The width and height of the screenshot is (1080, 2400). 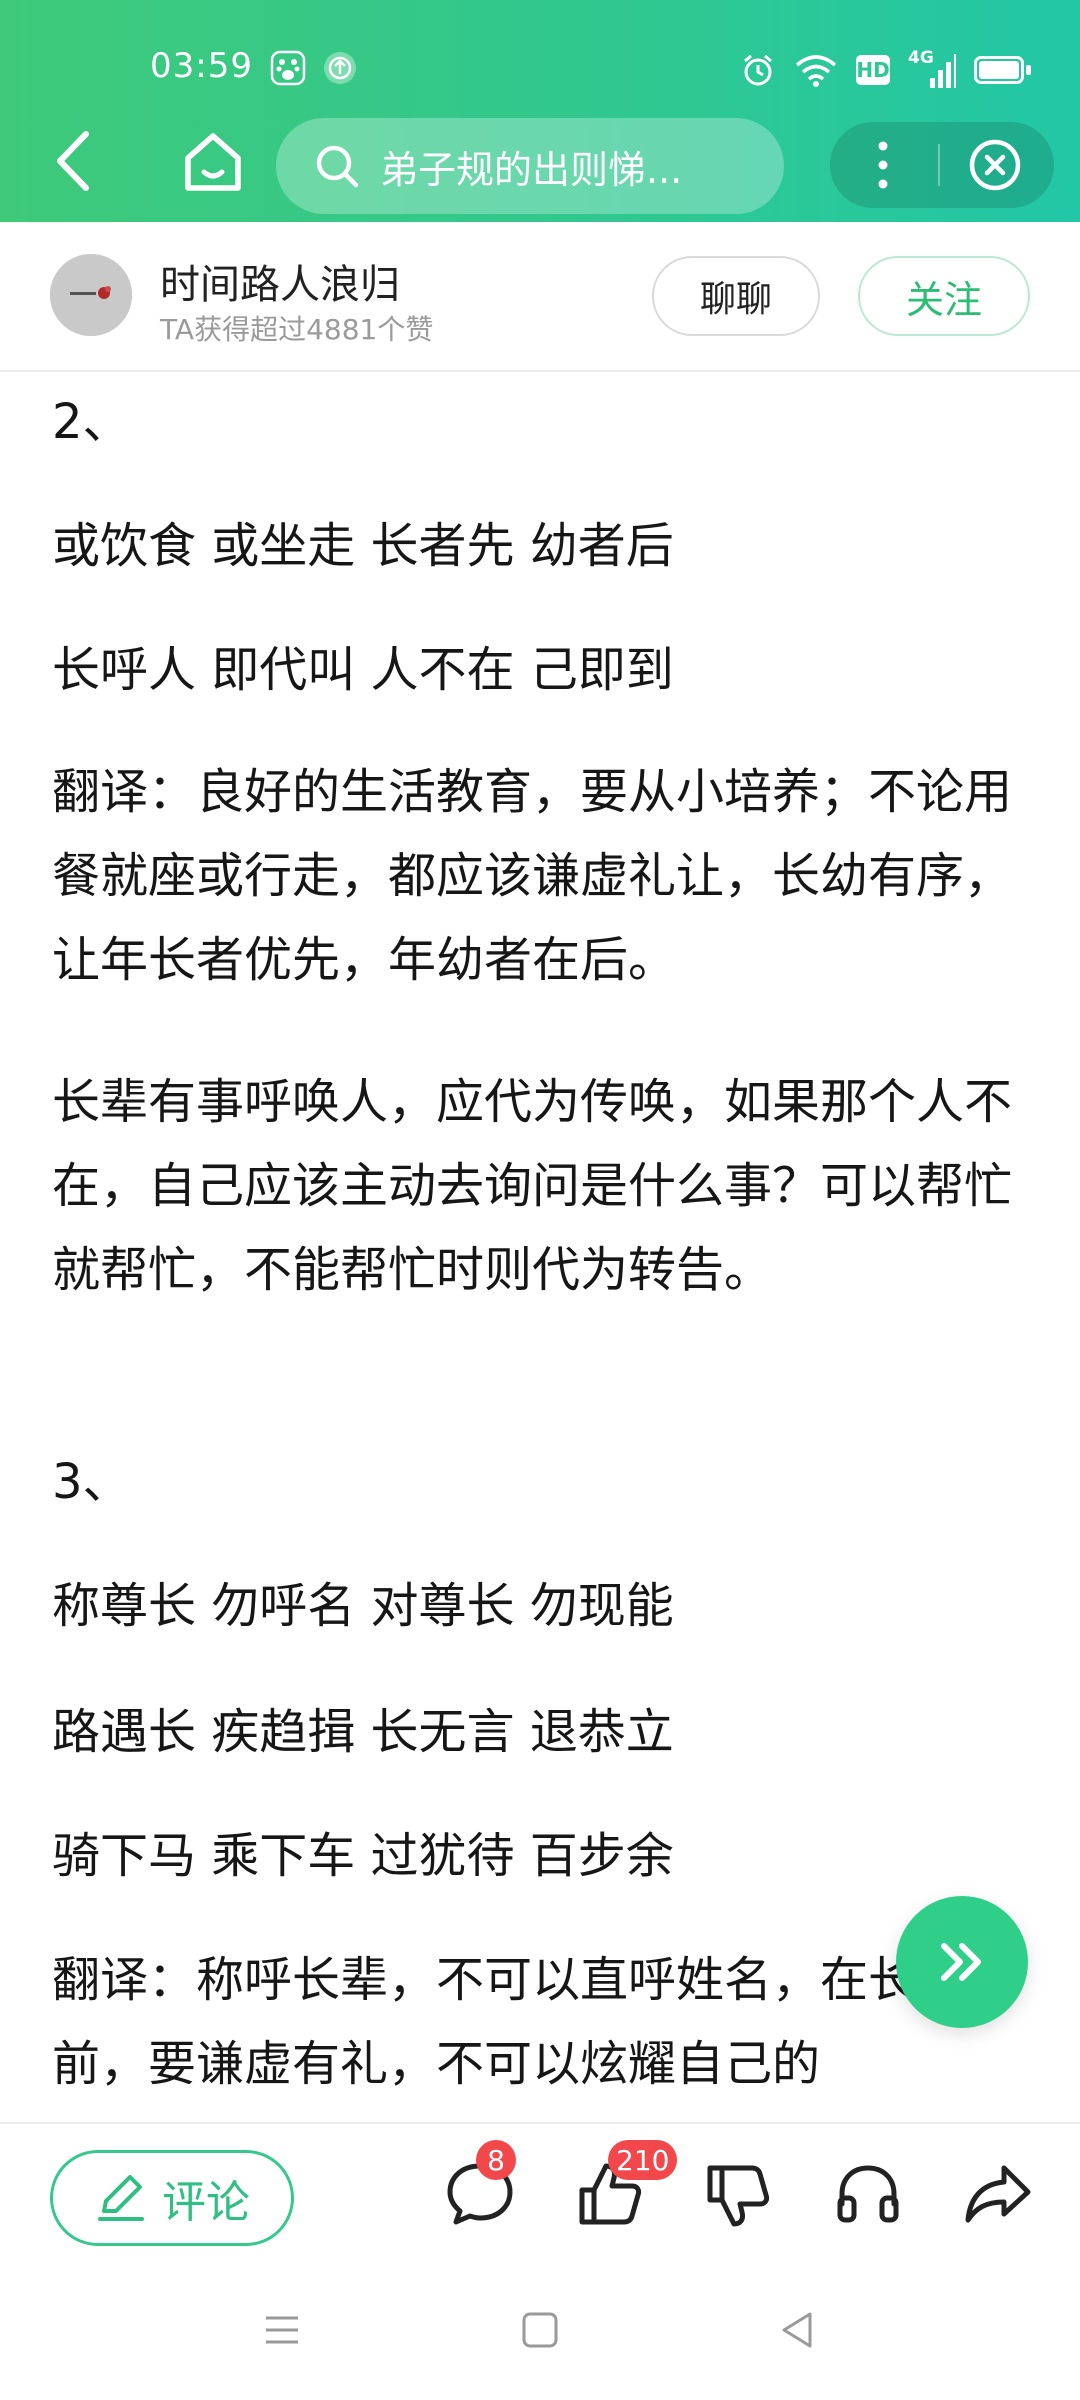 I want to click on capsule-divider, so click(x=939, y=165).